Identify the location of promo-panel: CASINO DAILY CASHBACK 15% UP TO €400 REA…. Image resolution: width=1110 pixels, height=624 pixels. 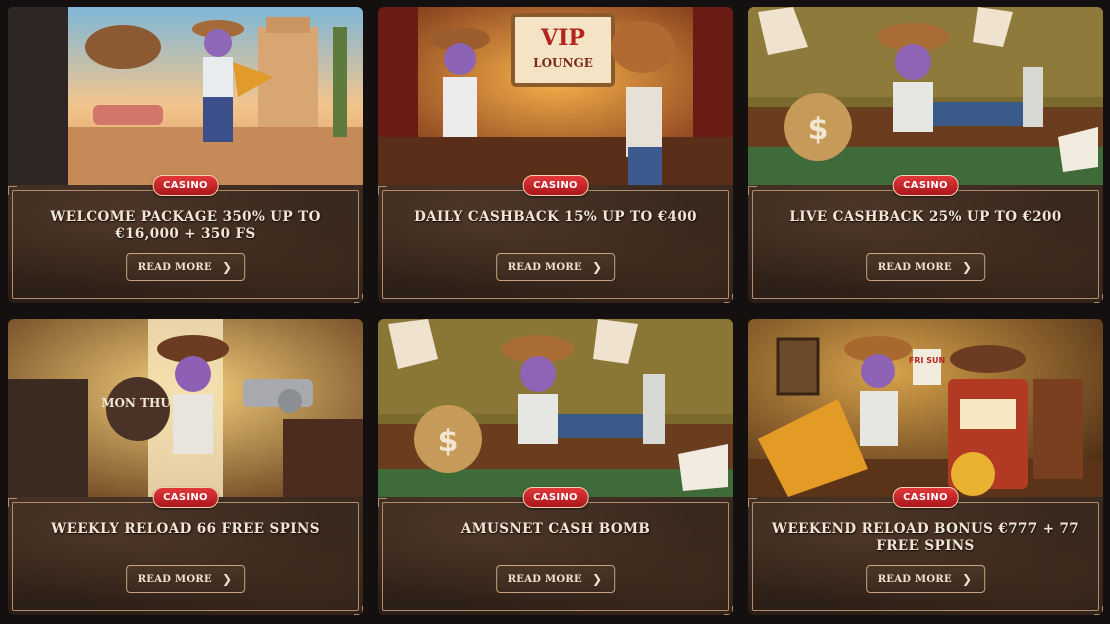
(555, 239).